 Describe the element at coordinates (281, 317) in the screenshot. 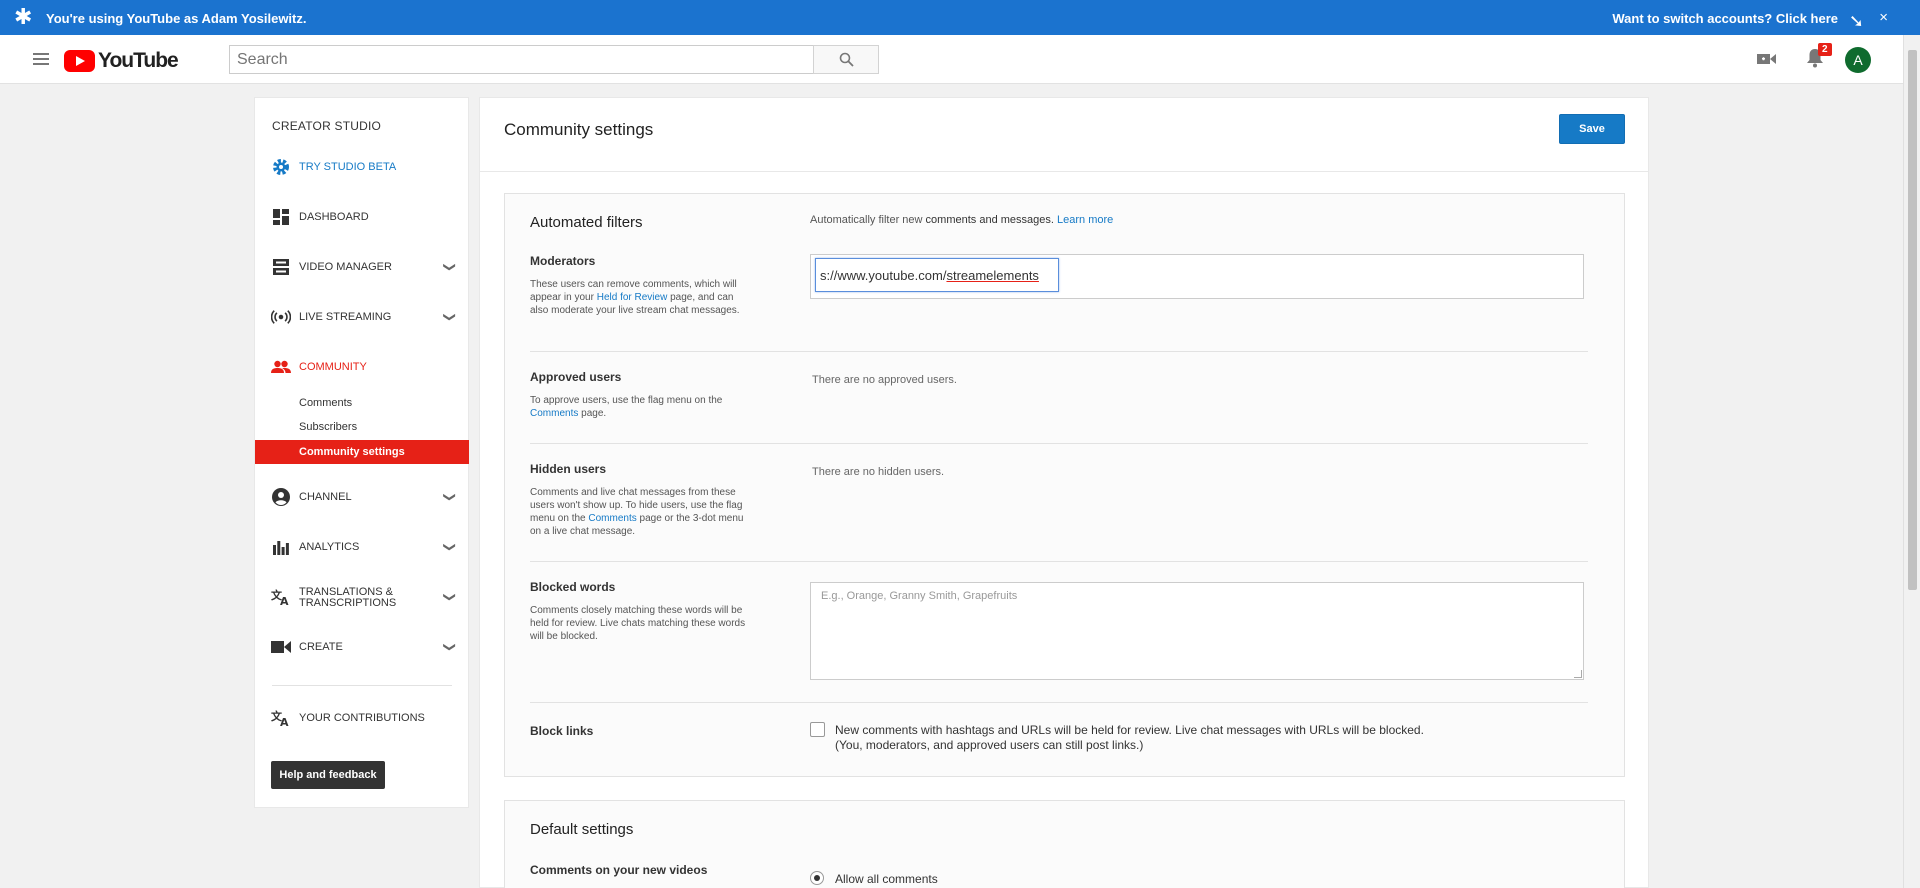

I see `live-streaming-icon` at that location.